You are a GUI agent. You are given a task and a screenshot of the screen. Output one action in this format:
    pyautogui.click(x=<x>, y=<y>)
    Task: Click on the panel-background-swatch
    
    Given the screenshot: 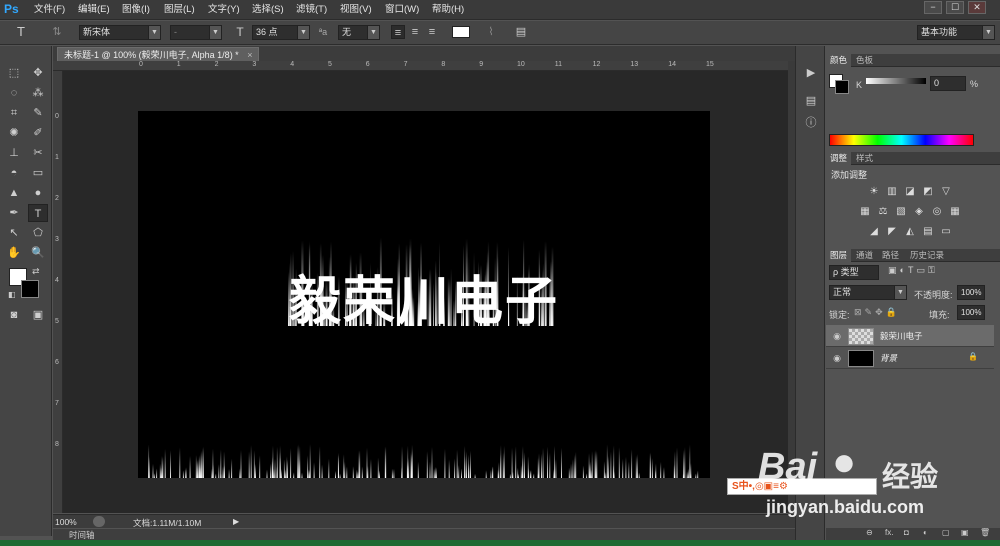 What is the action you would take?
    pyautogui.click(x=842, y=87)
    